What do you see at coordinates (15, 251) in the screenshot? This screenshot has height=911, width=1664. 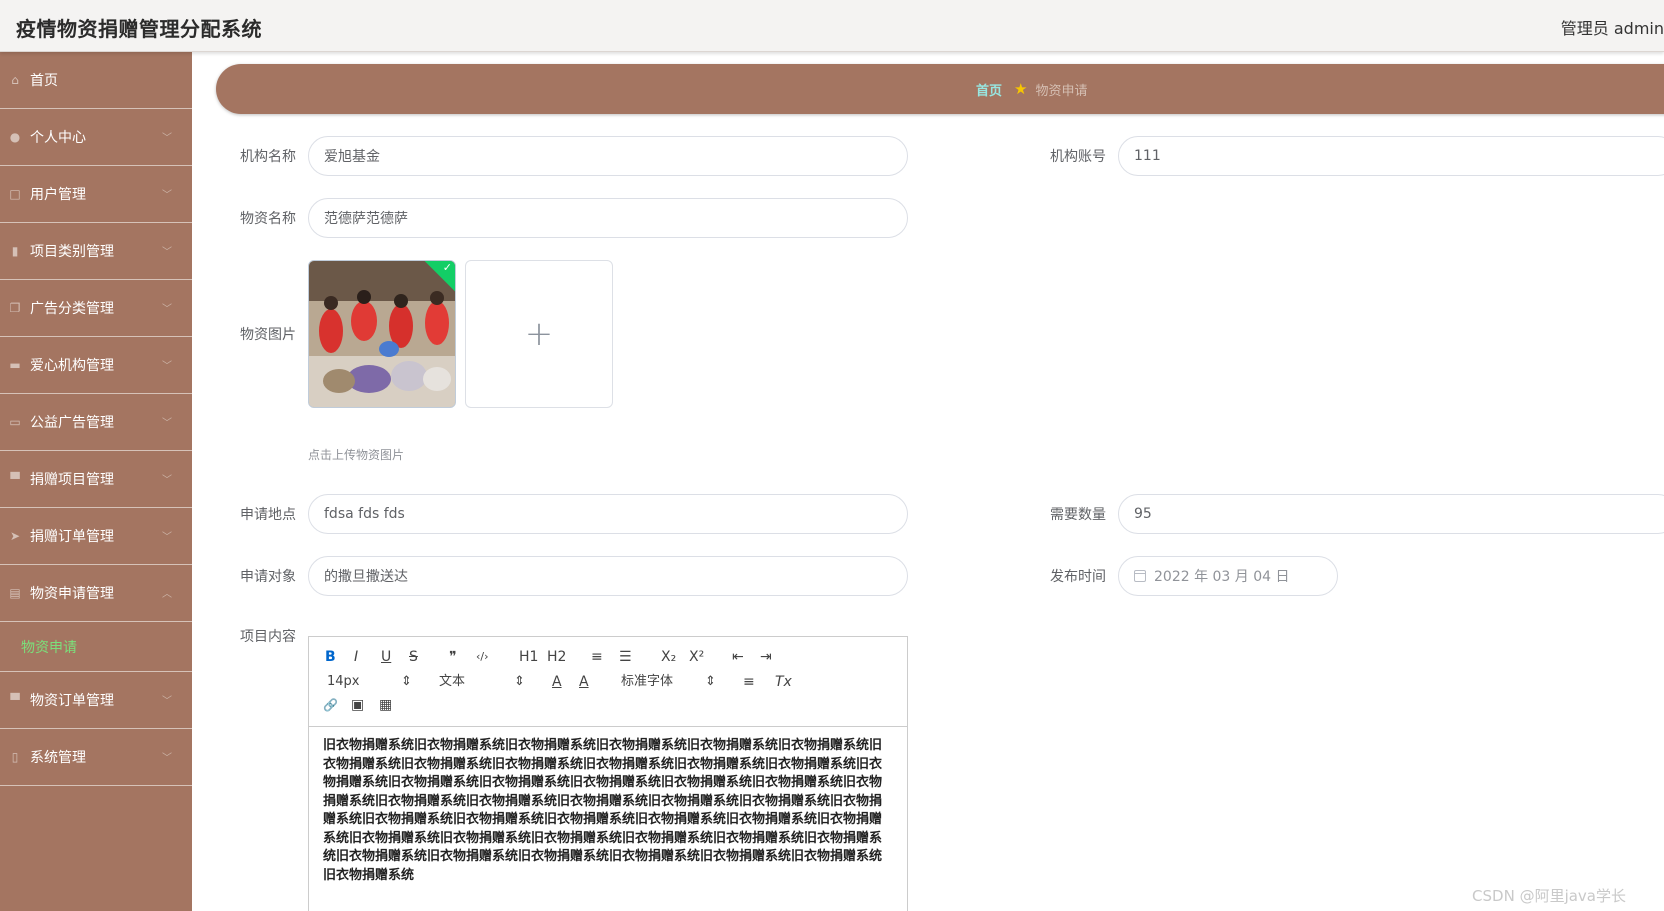 I see `bar-chart-icon: ▮` at bounding box center [15, 251].